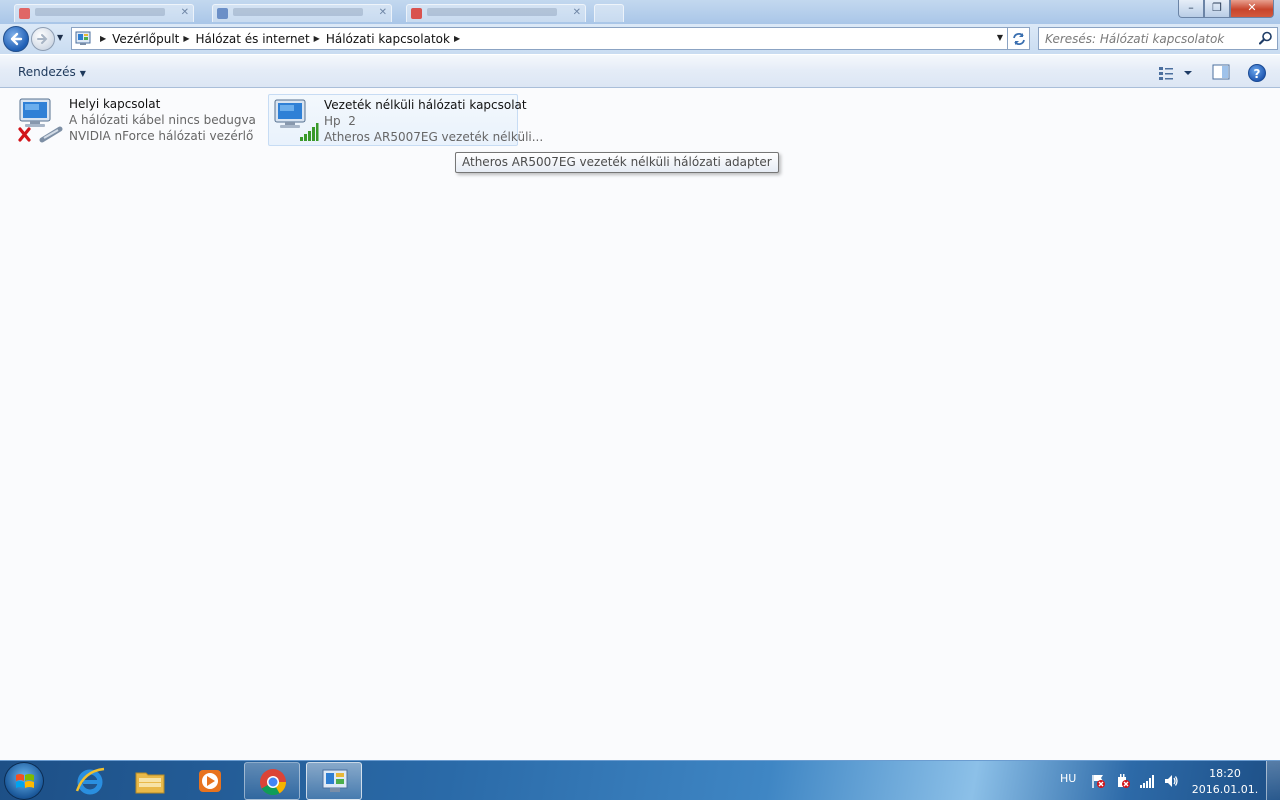  I want to click on folder-icon, so click(150, 783).